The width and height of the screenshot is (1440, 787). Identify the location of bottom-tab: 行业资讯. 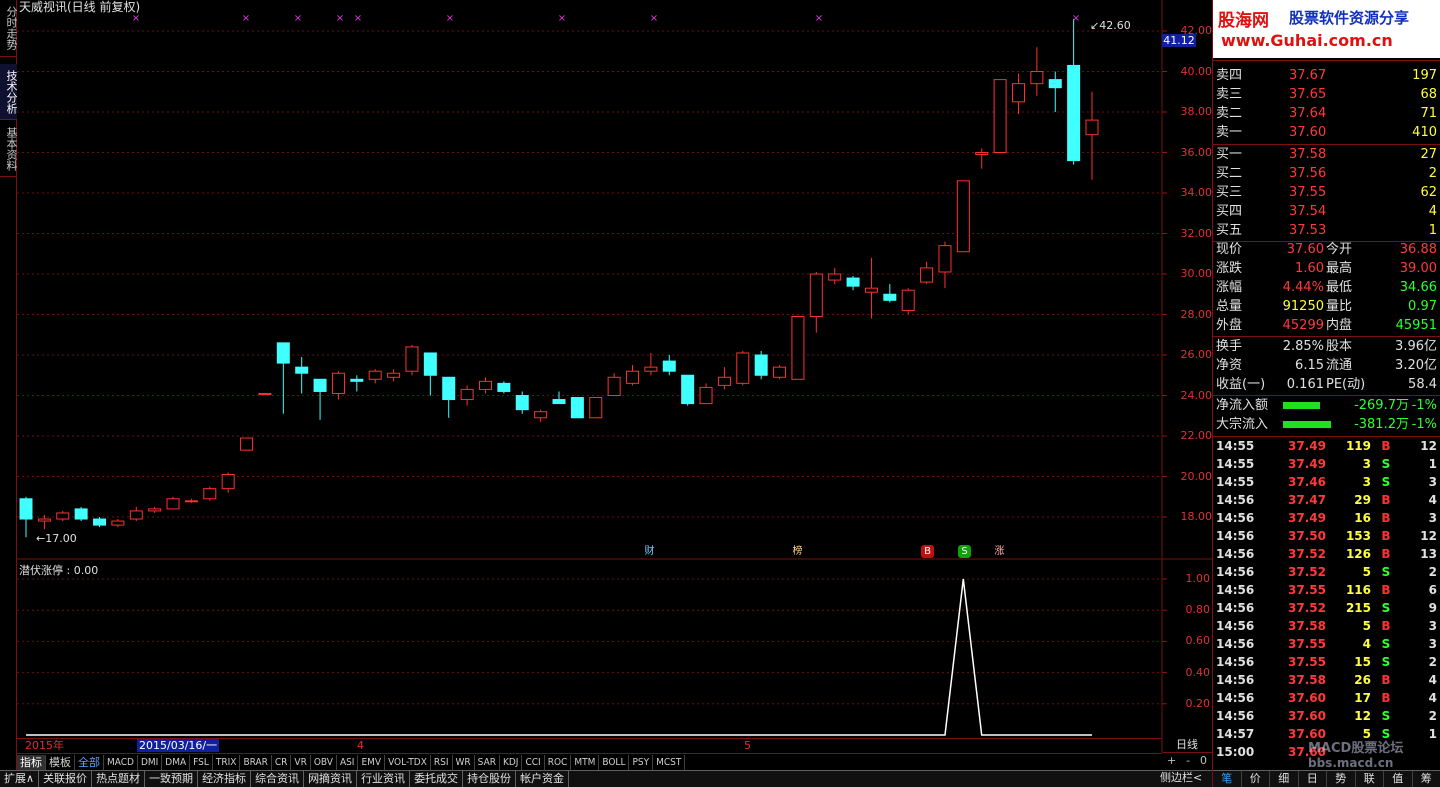
(384, 779).